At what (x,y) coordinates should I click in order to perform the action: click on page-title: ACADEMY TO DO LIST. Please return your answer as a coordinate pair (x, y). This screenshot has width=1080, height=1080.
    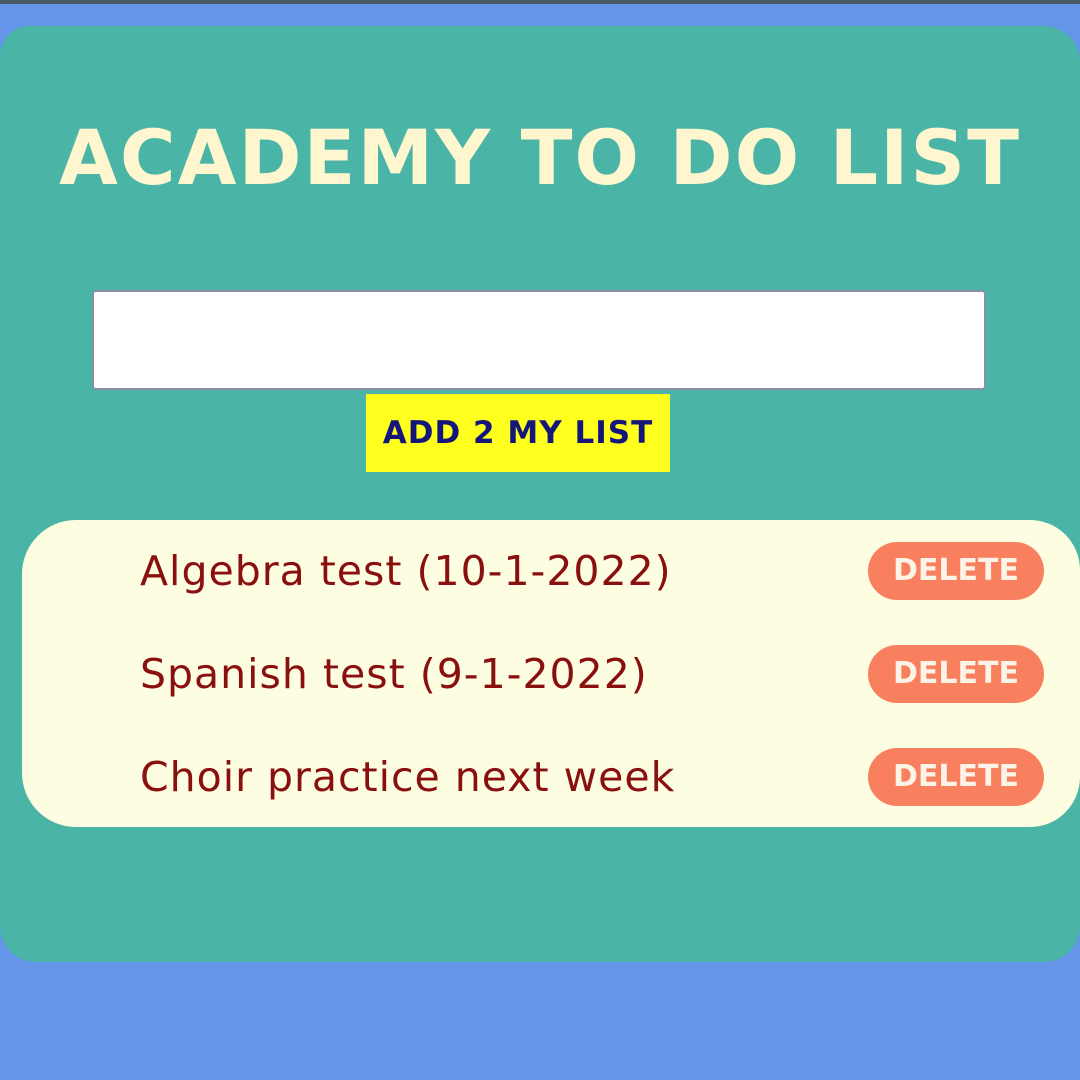
    Looking at the image, I should click on (540, 157).